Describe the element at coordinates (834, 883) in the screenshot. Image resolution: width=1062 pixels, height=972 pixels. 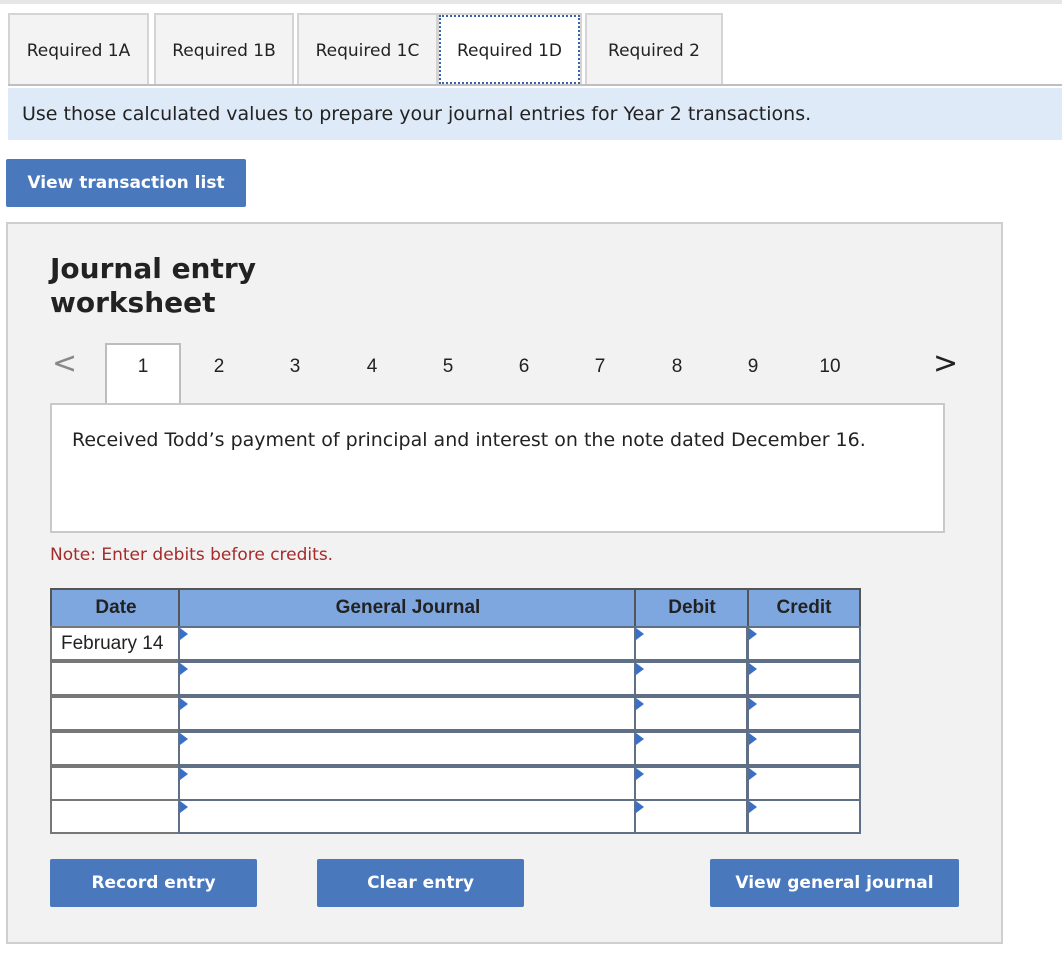
I see `view-general-journal-button: View general journal` at that location.